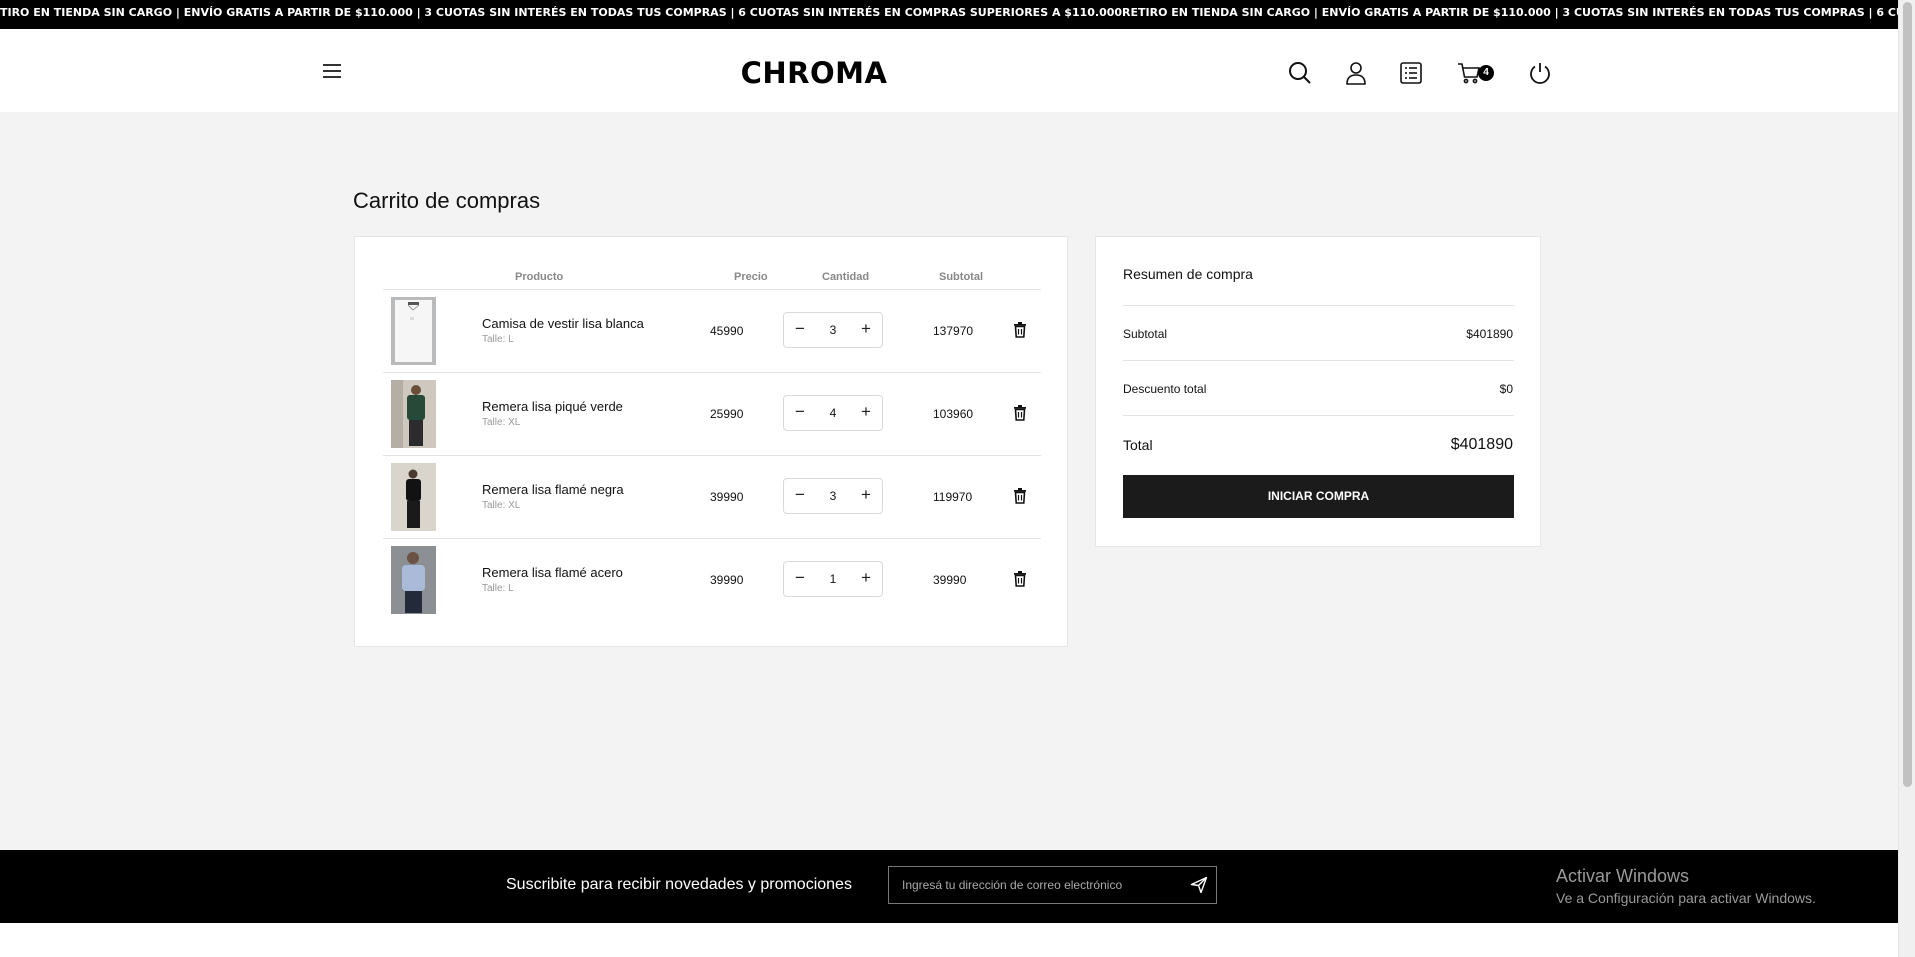 The width and height of the screenshot is (1915, 957). What do you see at coordinates (1411, 73) in the screenshot?
I see `orders-icon` at bounding box center [1411, 73].